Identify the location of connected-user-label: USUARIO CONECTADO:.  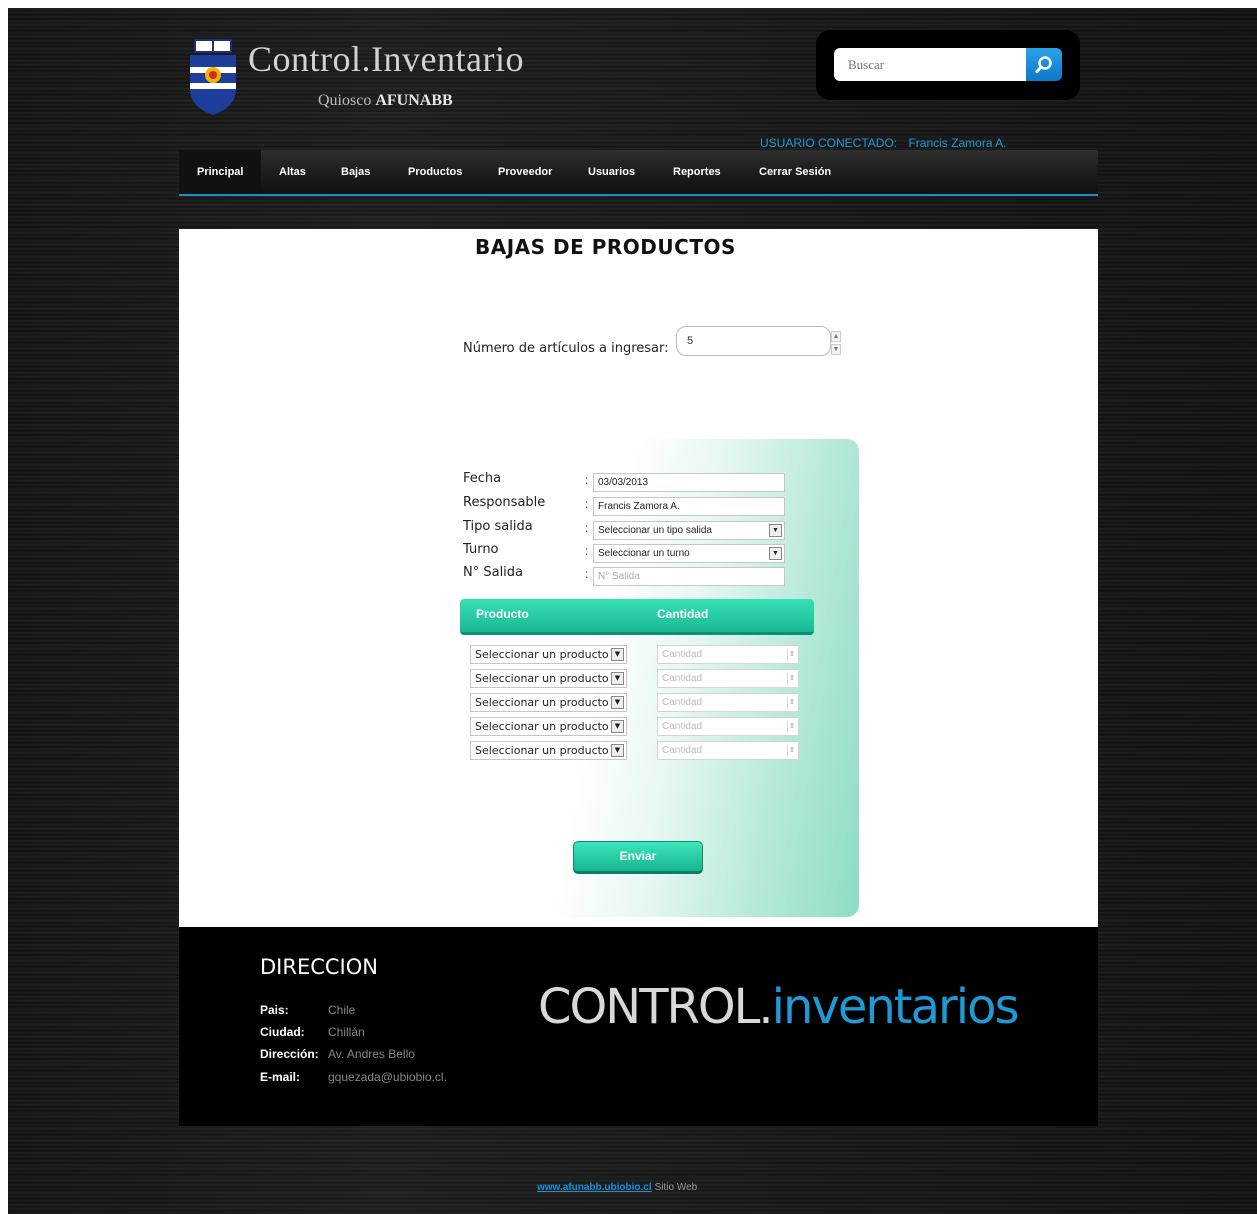
(829, 143).